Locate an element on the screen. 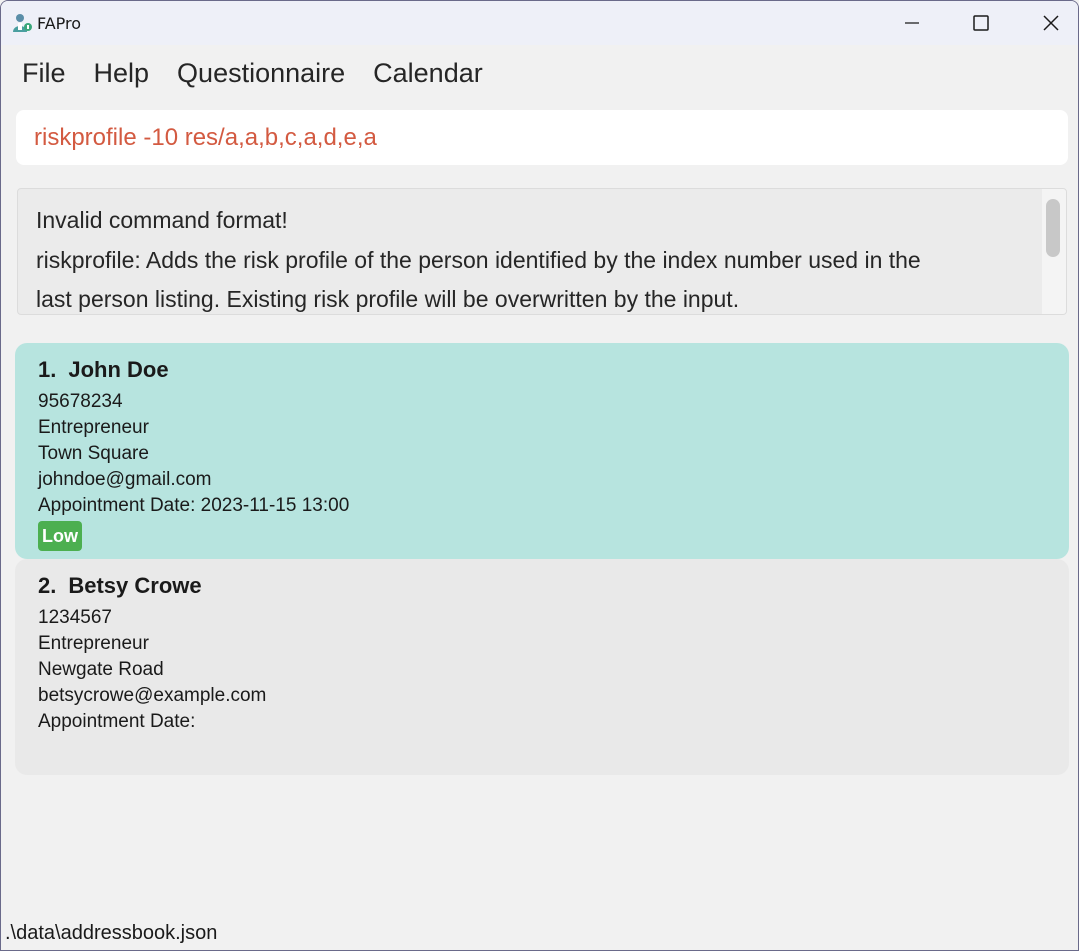 The width and height of the screenshot is (1079, 951). risk-badge: Low is located at coordinates (60, 536).